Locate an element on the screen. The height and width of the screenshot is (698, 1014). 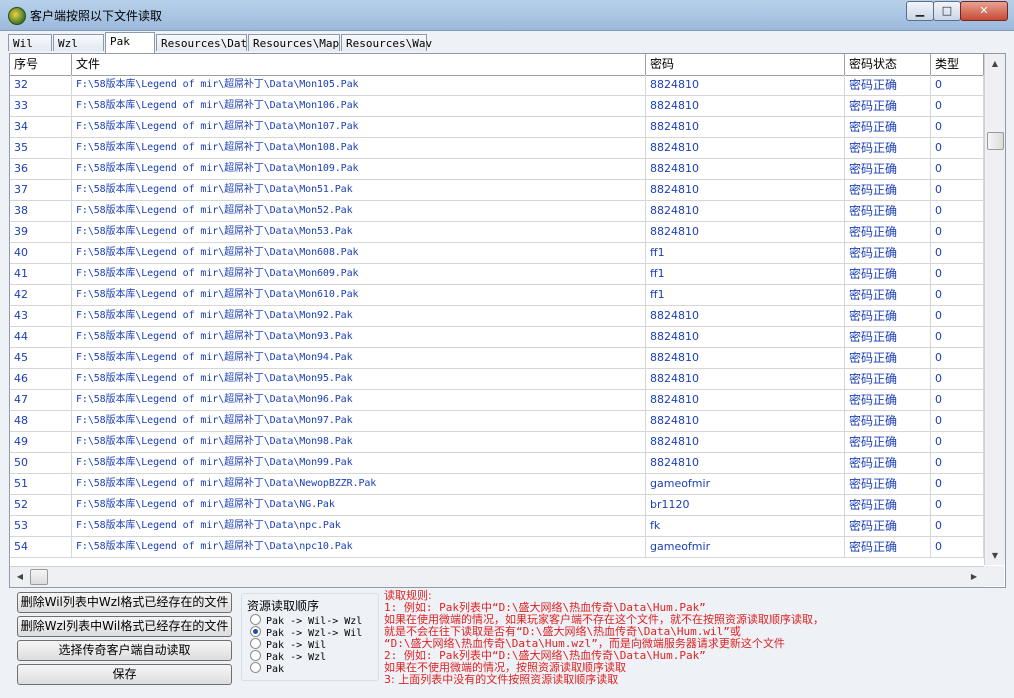
horizontal-scroll-thumb is located at coordinates (39, 577).